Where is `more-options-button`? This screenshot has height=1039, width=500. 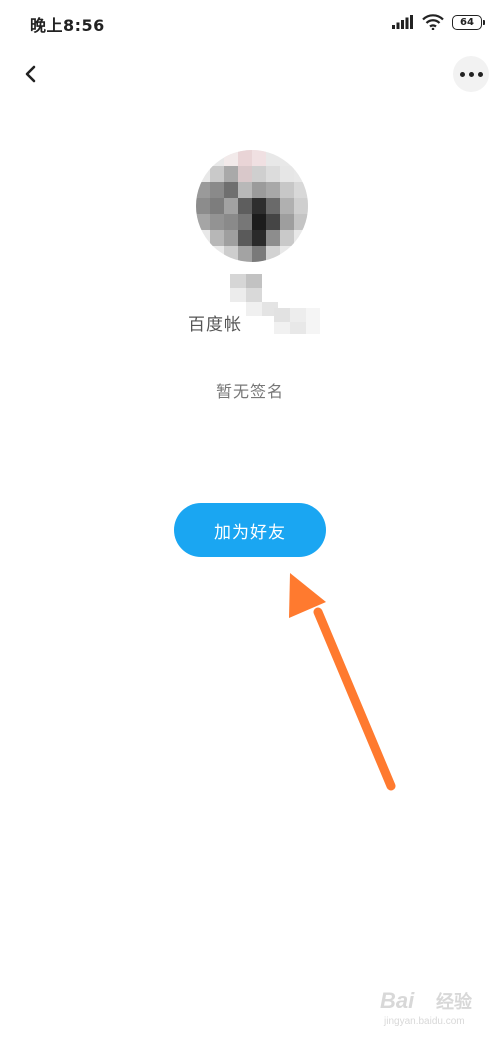 more-options-button is located at coordinates (471, 74).